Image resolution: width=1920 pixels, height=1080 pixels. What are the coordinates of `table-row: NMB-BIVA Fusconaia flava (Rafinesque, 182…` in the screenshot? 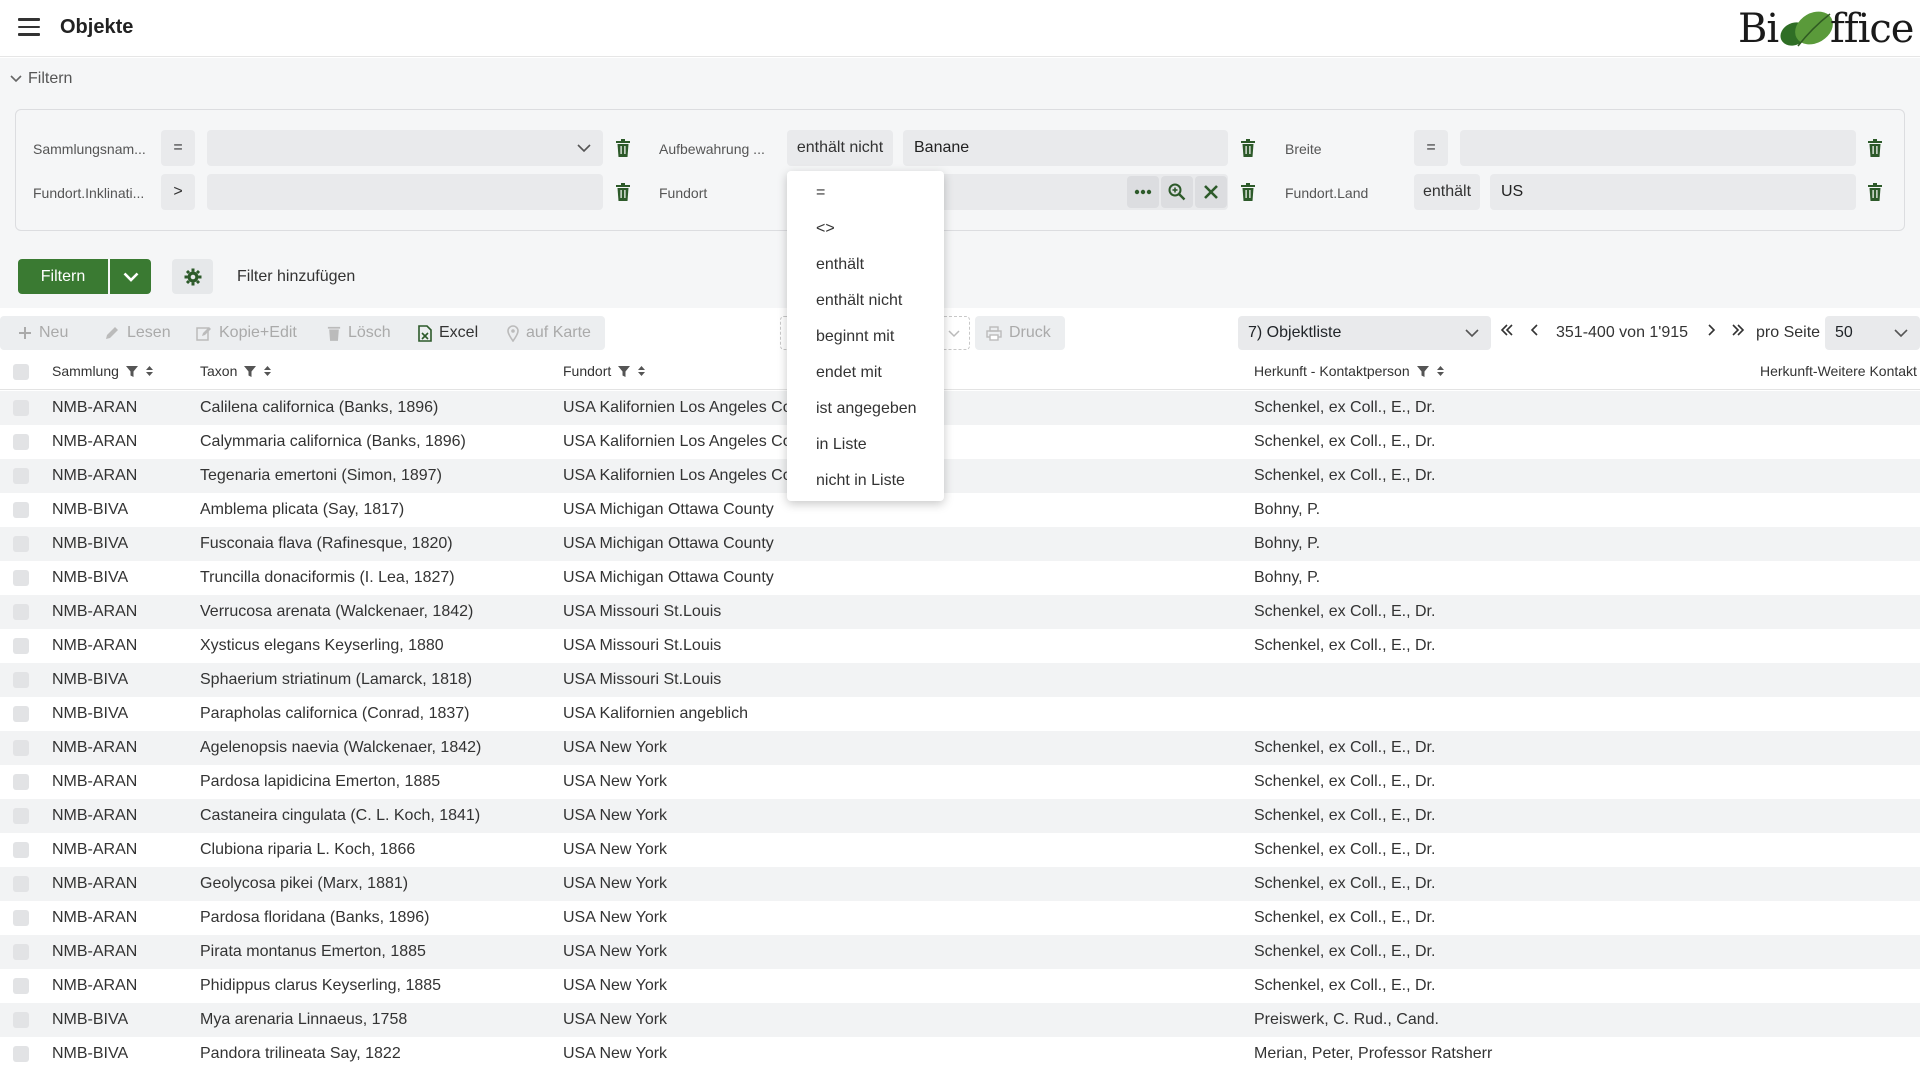 It's located at (960, 544).